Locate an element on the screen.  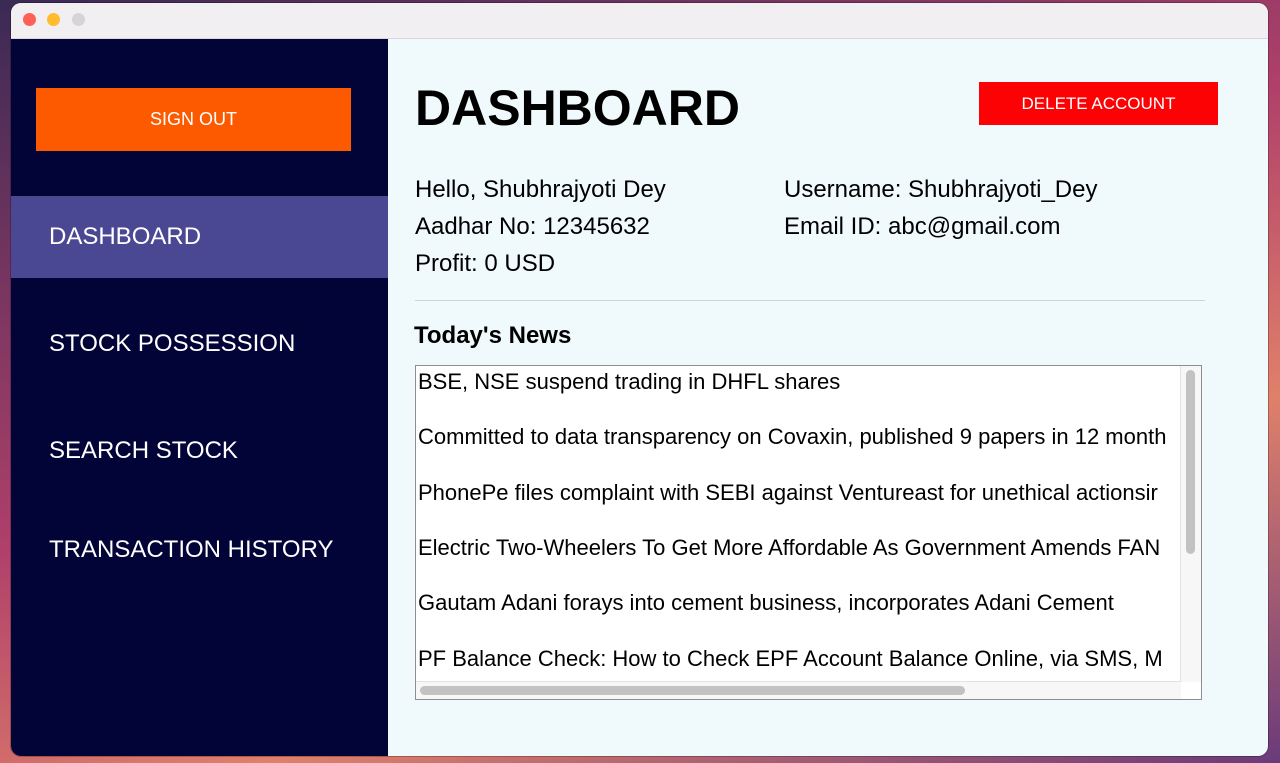
aadhar-text: Aadhar No: 12345632 is located at coordinates (532, 226).